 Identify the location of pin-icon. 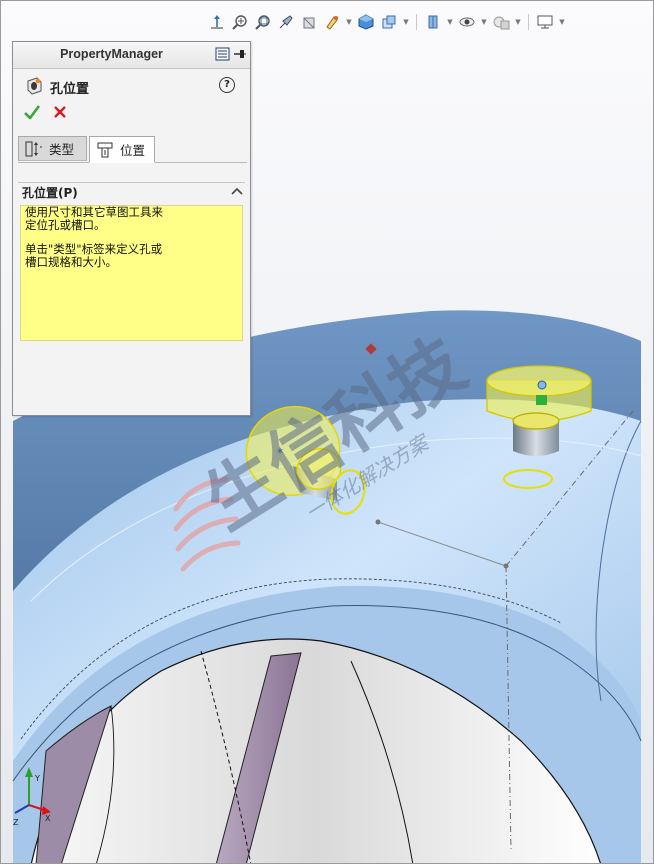
(240, 55).